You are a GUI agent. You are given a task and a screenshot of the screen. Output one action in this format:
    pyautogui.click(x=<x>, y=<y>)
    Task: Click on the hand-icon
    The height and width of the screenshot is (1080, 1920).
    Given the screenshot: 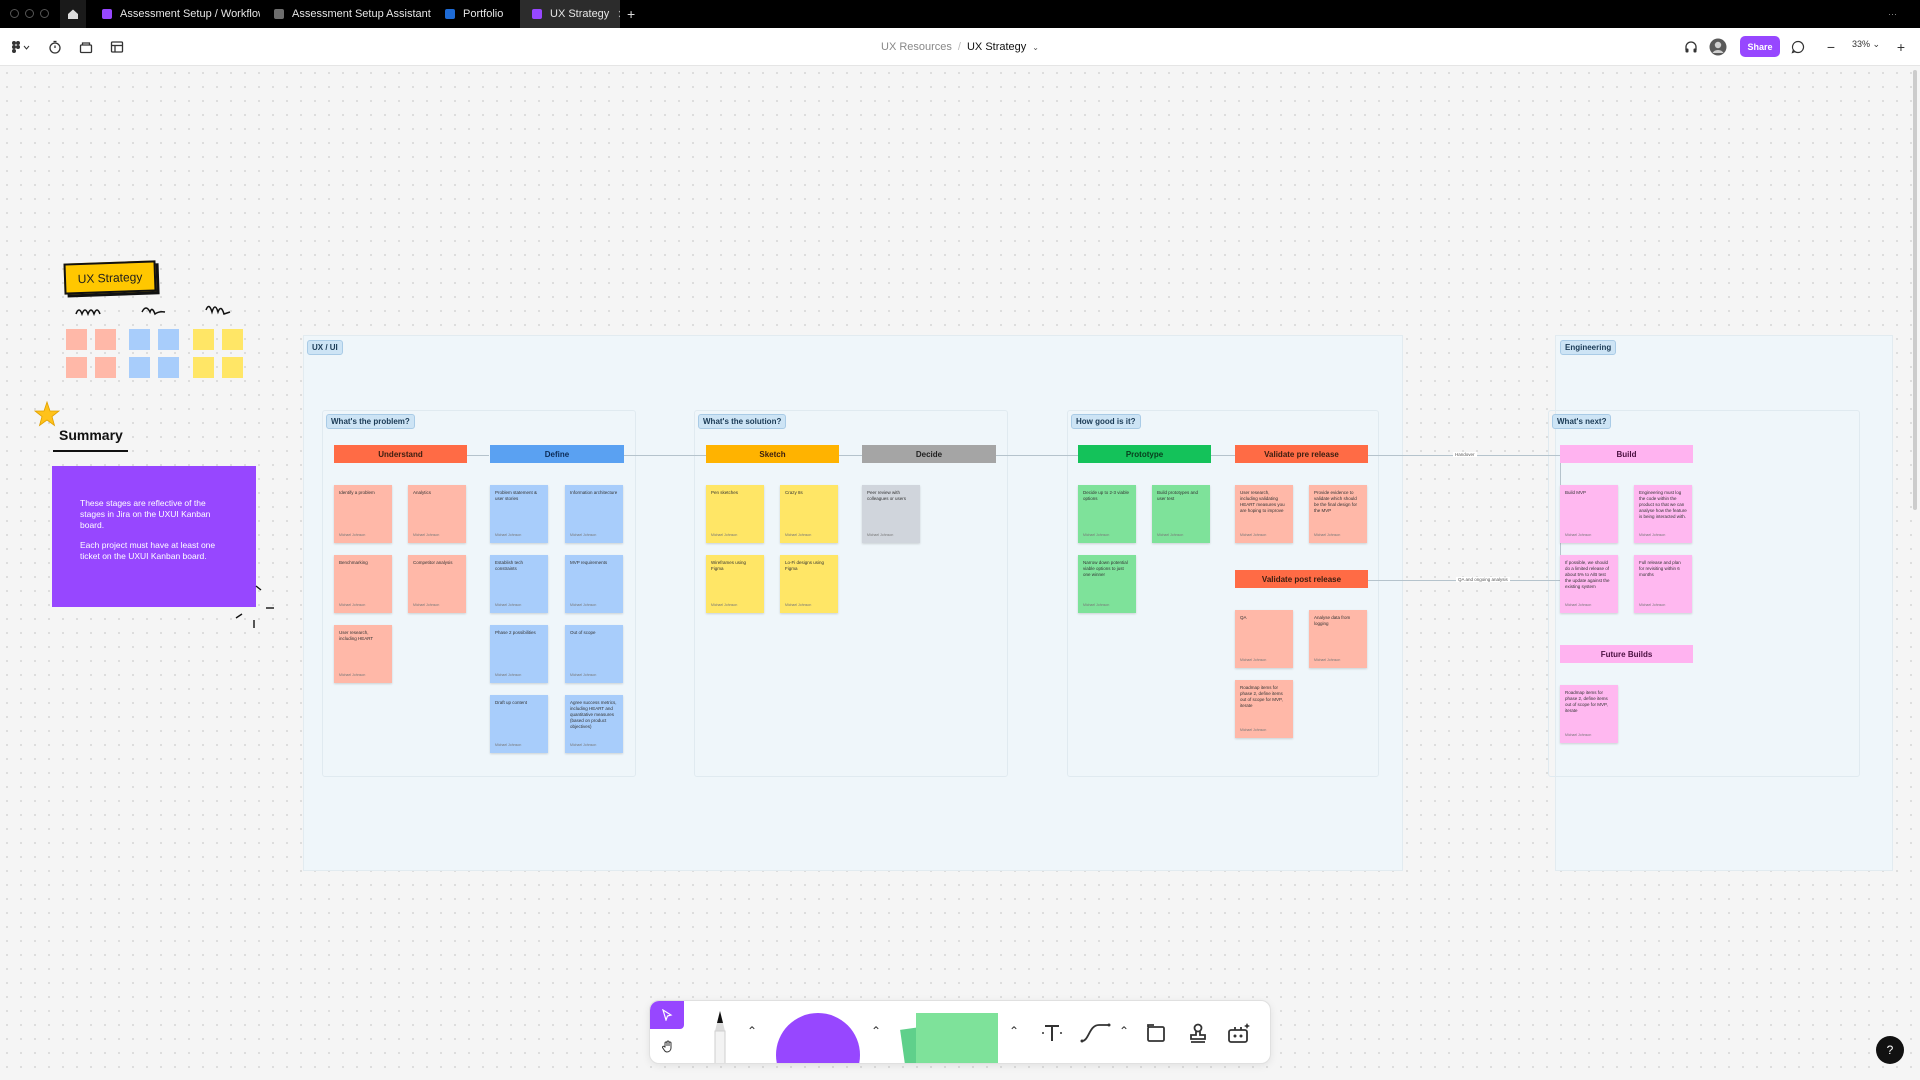 What is the action you would take?
    pyautogui.click(x=668, y=1047)
    